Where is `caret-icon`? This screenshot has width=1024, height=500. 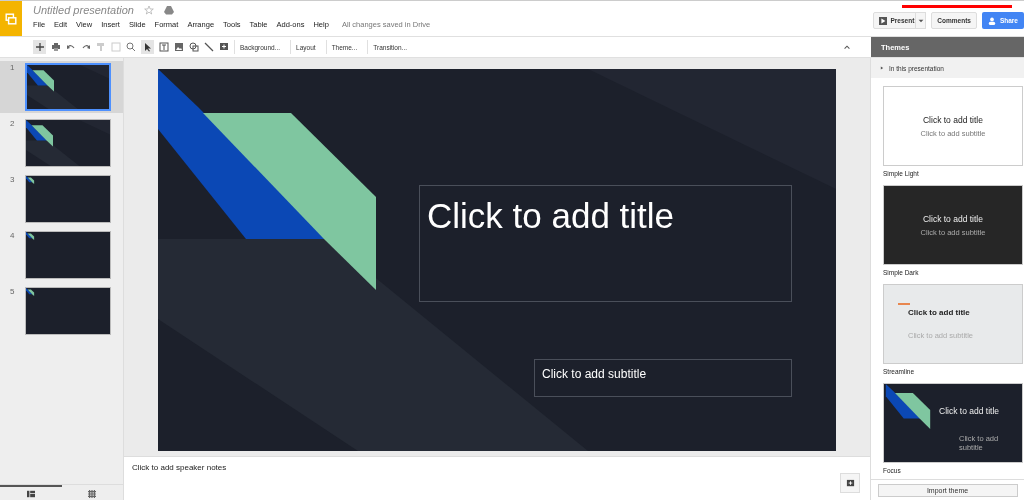 caret-icon is located at coordinates (920, 20).